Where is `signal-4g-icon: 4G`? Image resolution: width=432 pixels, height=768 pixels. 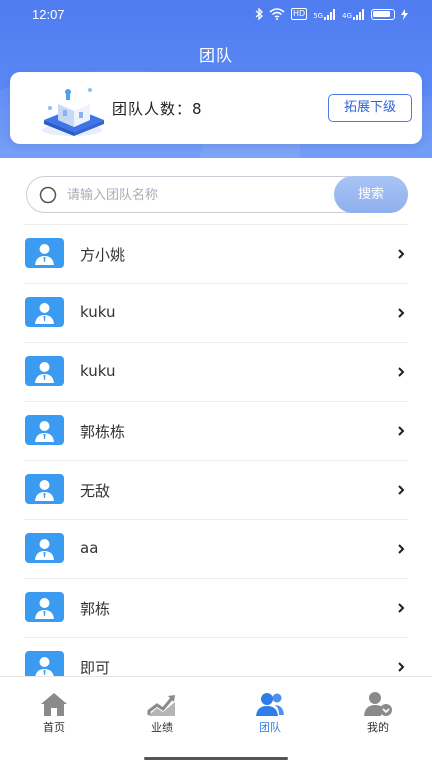
signal-4g-icon: 4G is located at coordinates (353, 14).